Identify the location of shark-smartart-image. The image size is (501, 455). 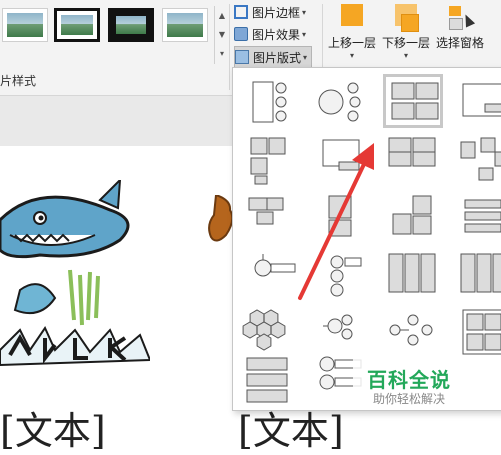
(75, 280).